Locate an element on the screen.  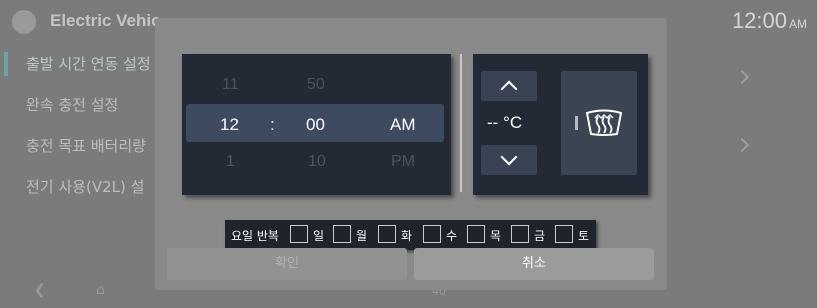
menu-item-slow-charge: 완속 충전 설정 is located at coordinates (72, 105).